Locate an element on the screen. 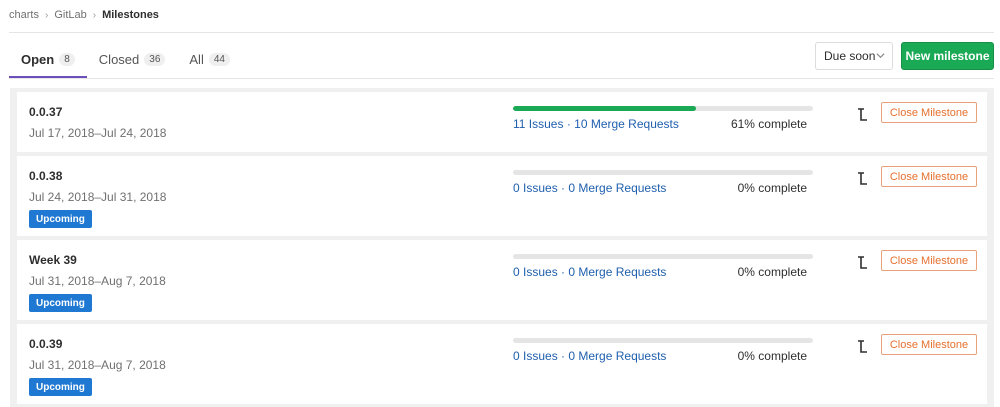  milestone-title: 0.0.37 is located at coordinates (45, 112).